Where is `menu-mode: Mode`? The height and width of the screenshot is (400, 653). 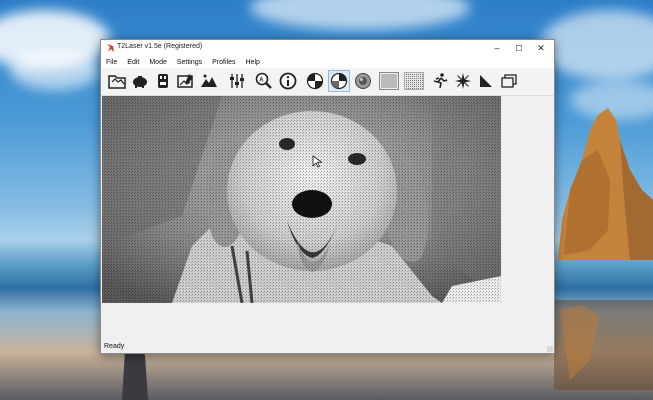 menu-mode: Mode is located at coordinates (158, 62).